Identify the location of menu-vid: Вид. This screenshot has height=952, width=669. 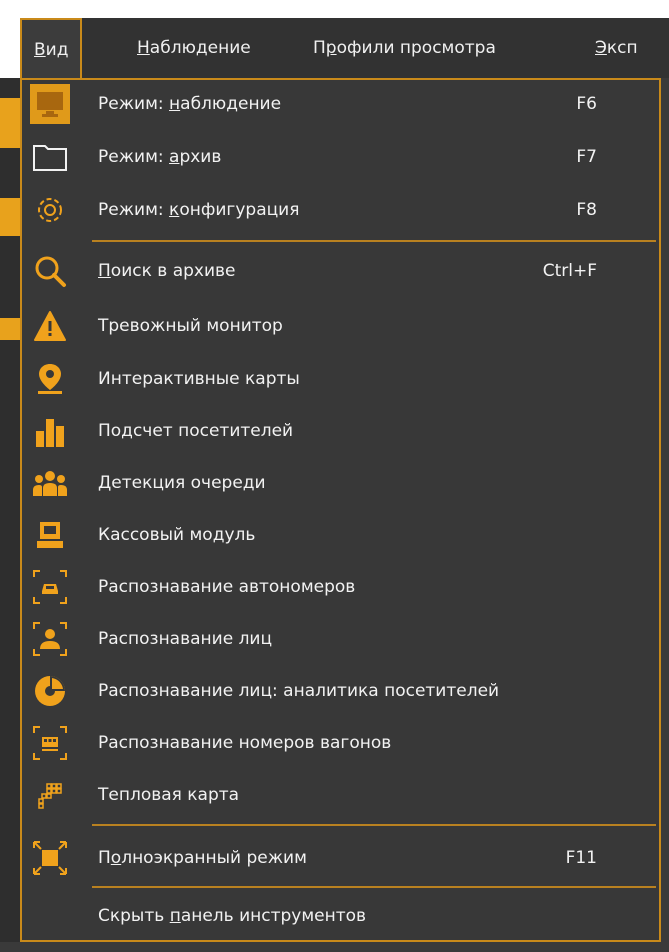
(51, 49).